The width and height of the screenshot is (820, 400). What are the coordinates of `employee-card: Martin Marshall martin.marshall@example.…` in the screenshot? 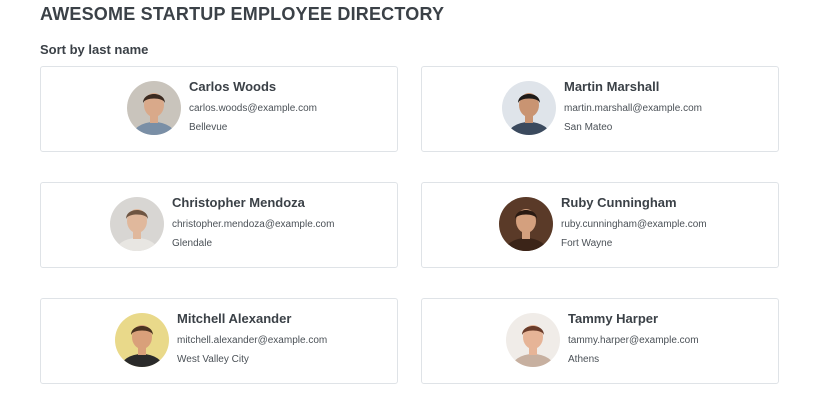 It's located at (600, 109).